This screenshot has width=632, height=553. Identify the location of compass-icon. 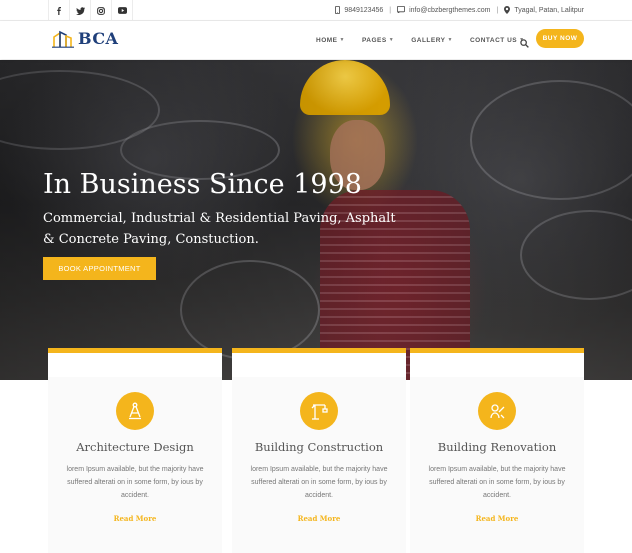
(135, 411).